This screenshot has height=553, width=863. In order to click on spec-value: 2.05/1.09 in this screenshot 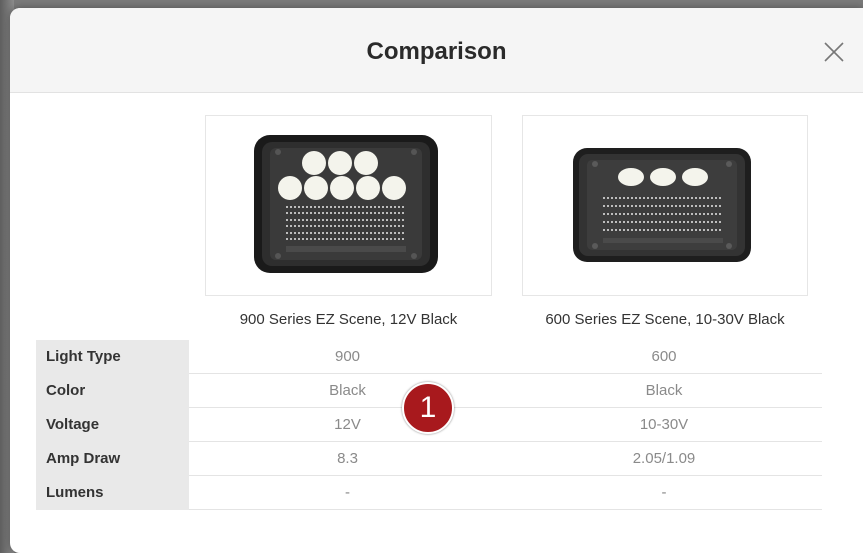, I will do `click(664, 459)`.